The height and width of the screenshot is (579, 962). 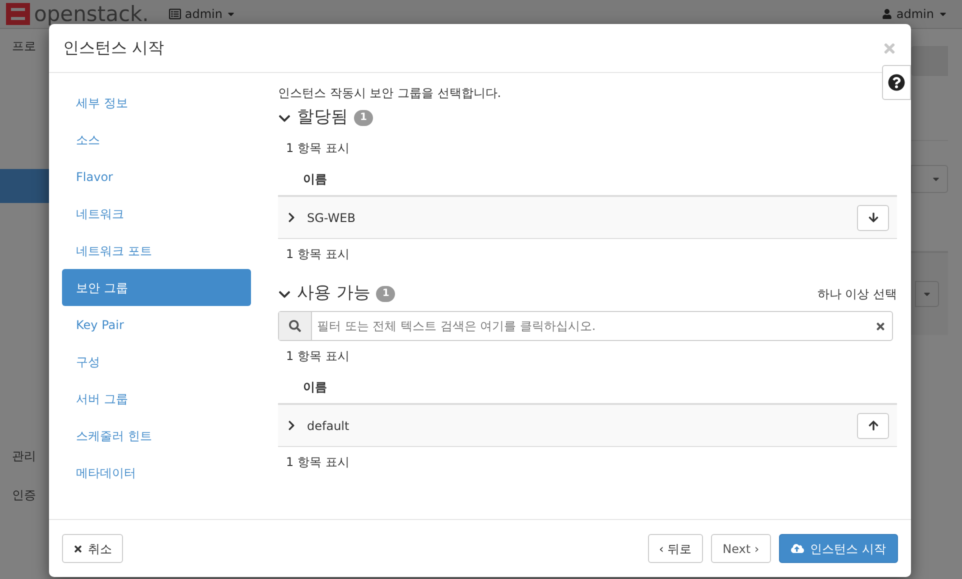 I want to click on list-icon, so click(x=174, y=14).